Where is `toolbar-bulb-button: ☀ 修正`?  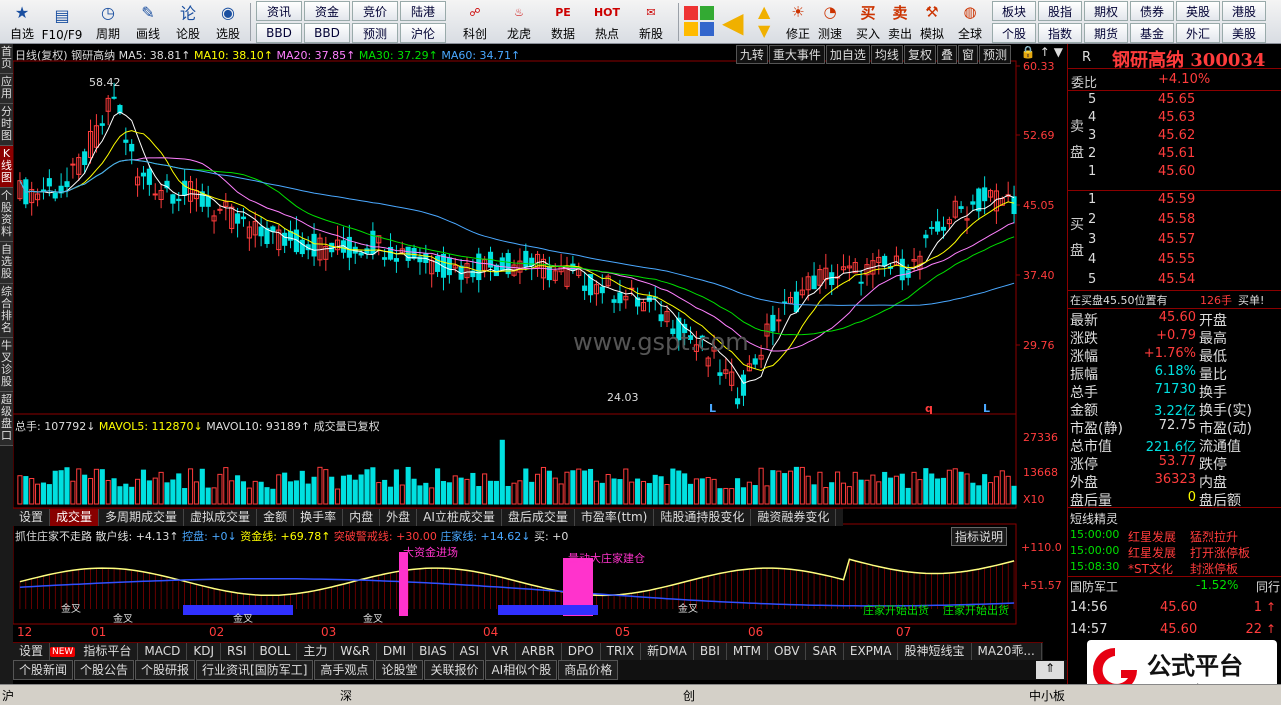 toolbar-bulb-button: ☀ 修正 is located at coordinates (798, 22).